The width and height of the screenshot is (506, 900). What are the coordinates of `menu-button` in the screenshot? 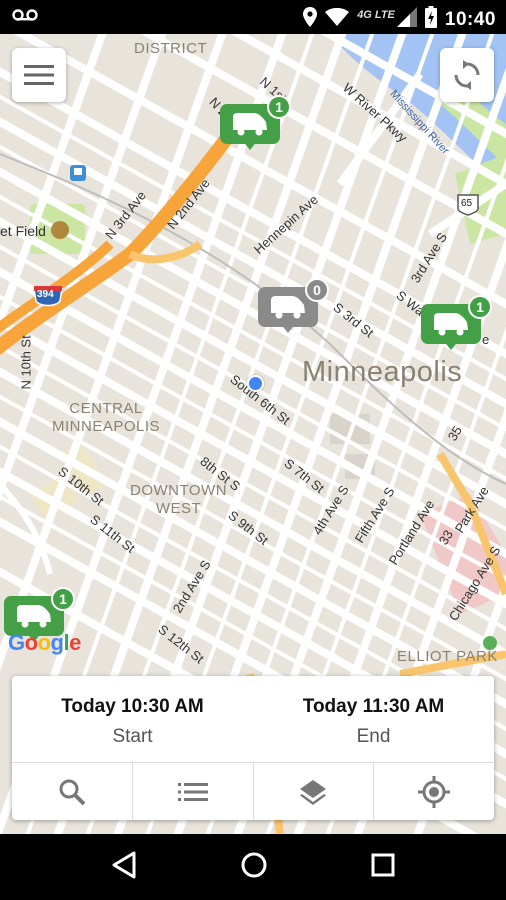 It's located at (39, 75).